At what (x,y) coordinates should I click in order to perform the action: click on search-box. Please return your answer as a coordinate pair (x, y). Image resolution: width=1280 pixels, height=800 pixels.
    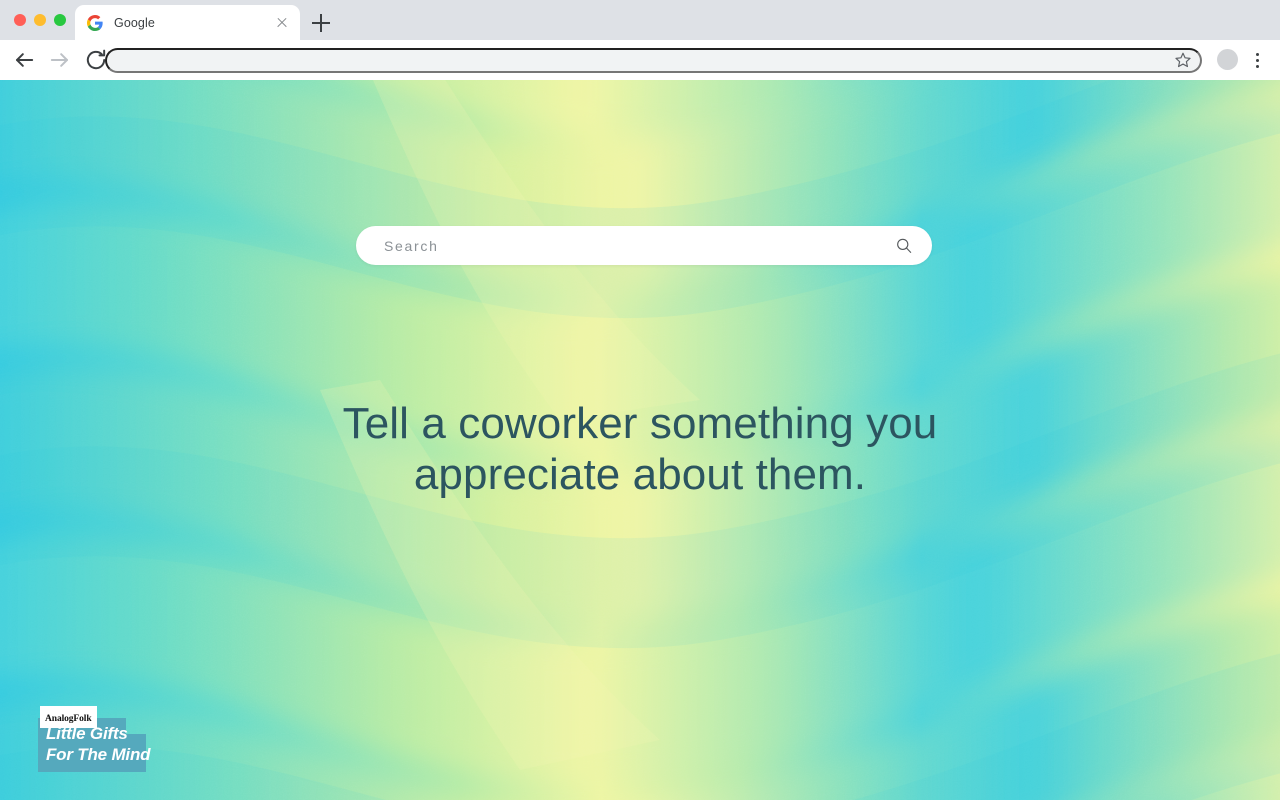
    Looking at the image, I should click on (644, 245).